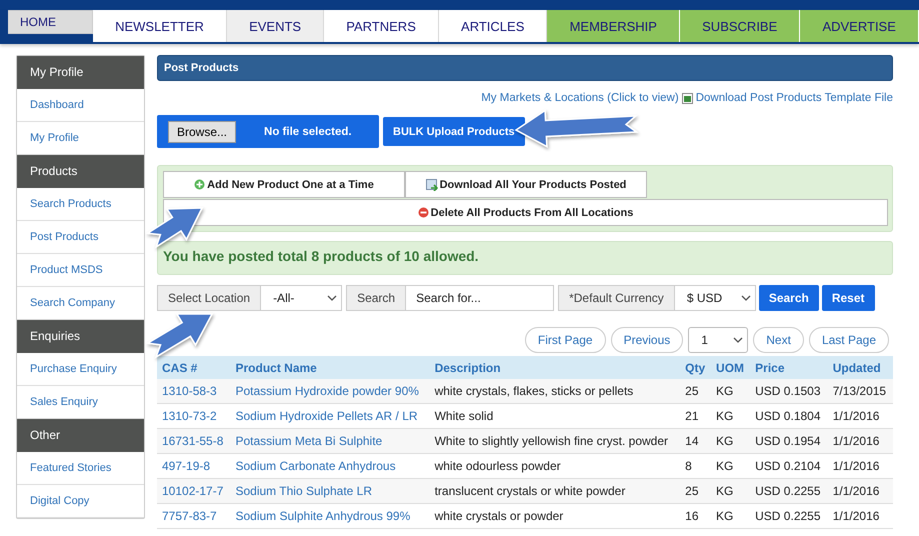 This screenshot has width=919, height=536. I want to click on sidebar-heading: Other, so click(80, 435).